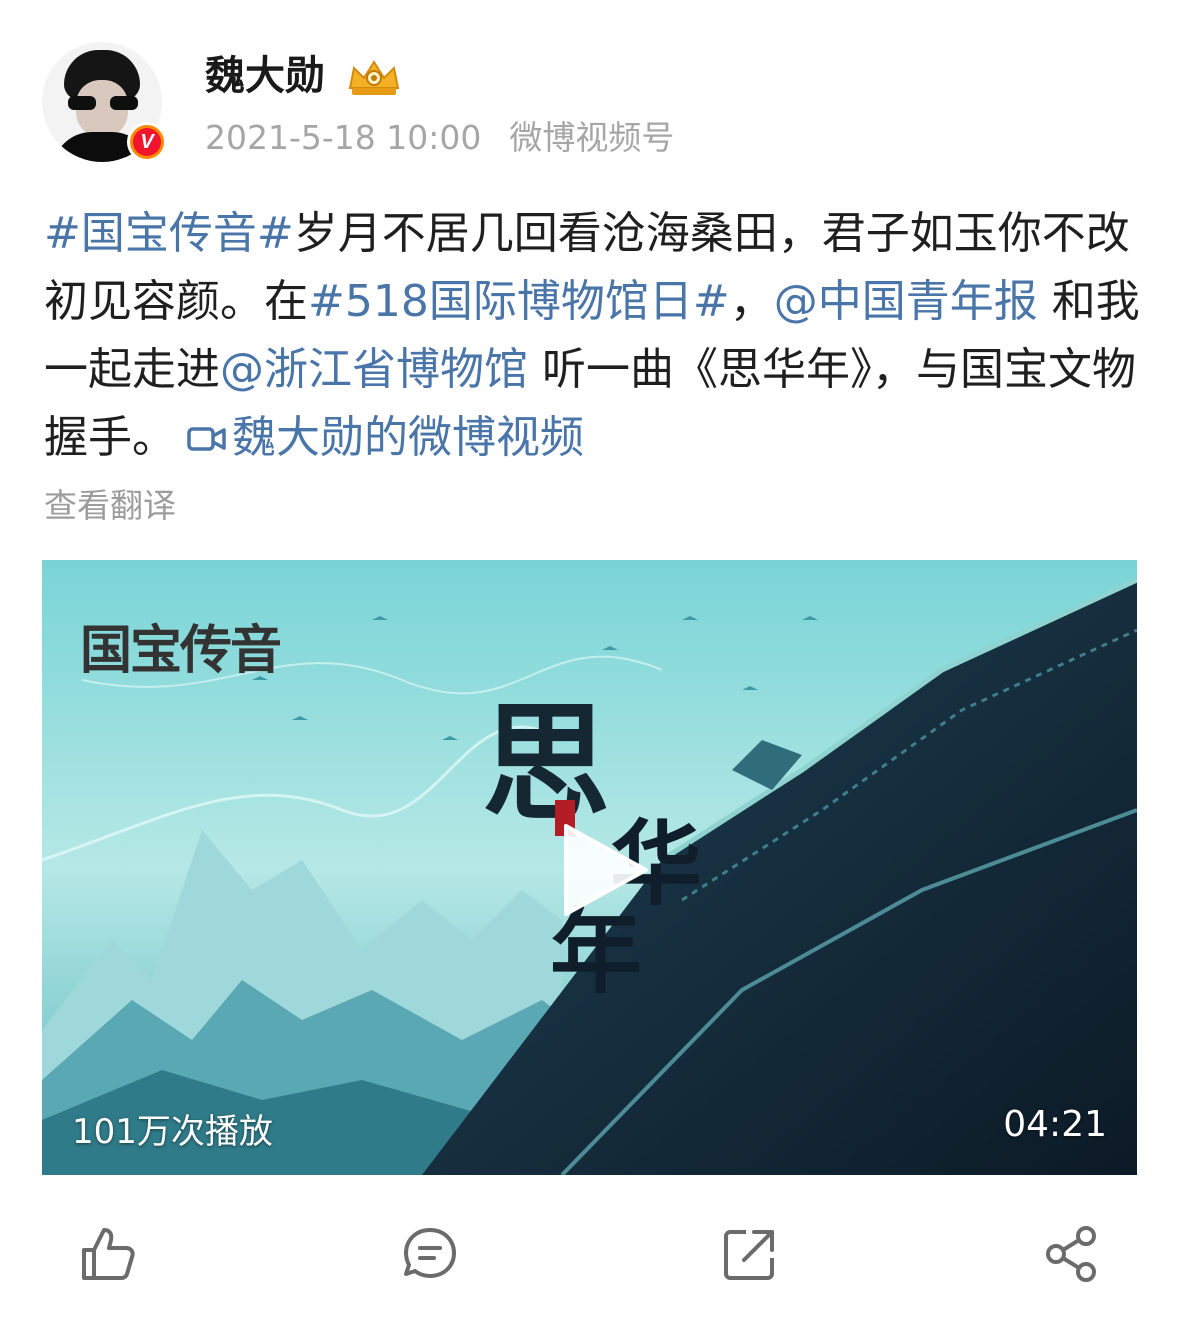 The height and width of the screenshot is (1332, 1179). I want to click on like-button, so click(108, 1254).